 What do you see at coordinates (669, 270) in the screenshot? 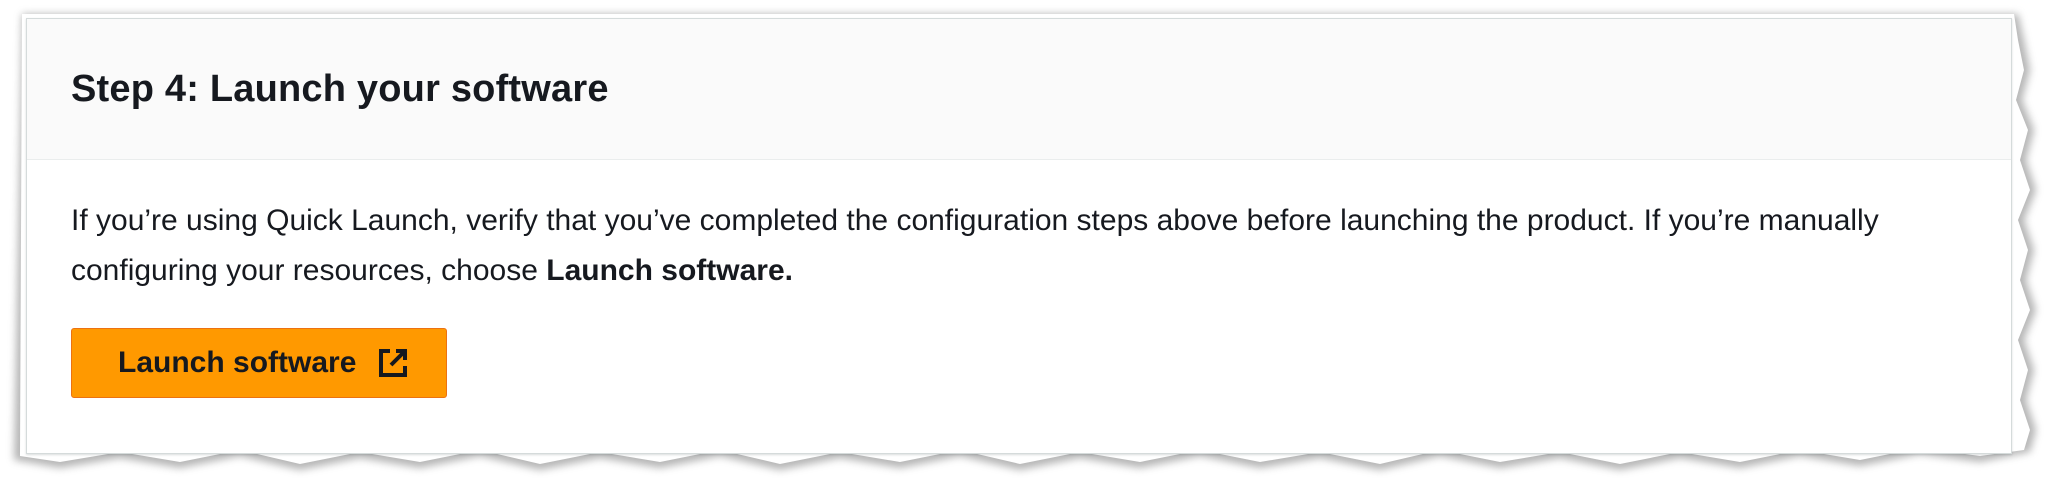
I see `description-emphasis: Launch software.` at bounding box center [669, 270].